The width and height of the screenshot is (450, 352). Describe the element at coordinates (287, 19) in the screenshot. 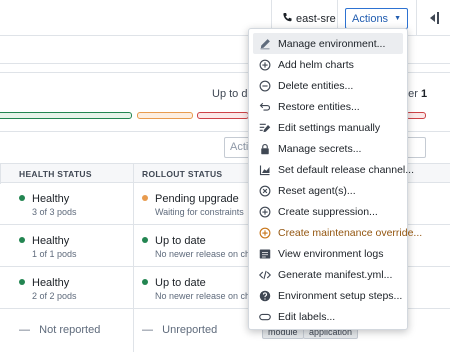

I see `phone-icon` at that location.